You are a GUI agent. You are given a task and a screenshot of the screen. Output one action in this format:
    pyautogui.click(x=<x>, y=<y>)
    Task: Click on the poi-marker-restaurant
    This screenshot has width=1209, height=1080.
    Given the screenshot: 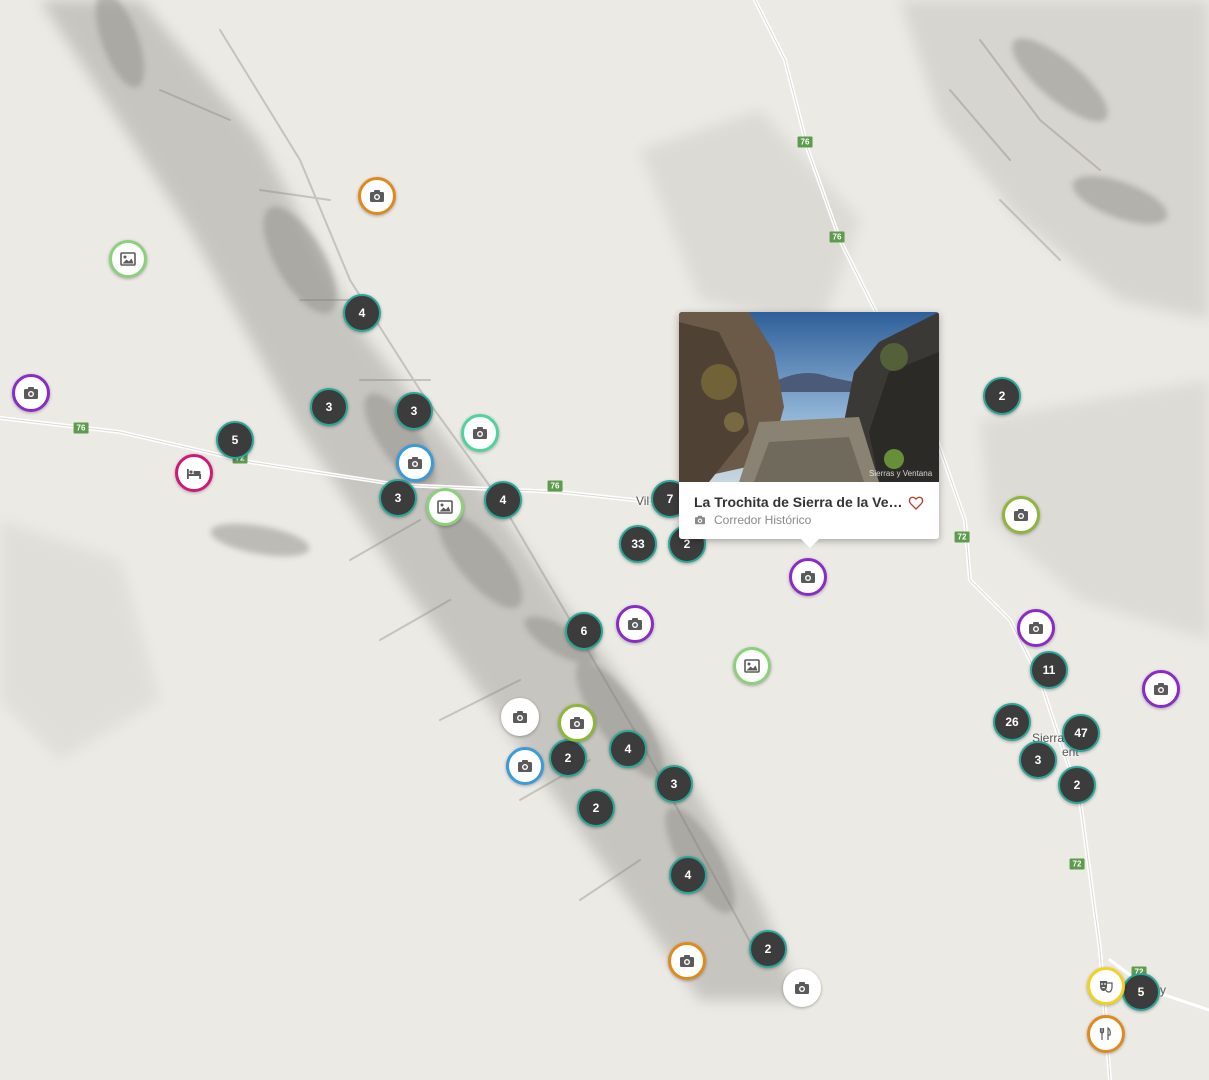 What is the action you would take?
    pyautogui.click(x=1106, y=1034)
    